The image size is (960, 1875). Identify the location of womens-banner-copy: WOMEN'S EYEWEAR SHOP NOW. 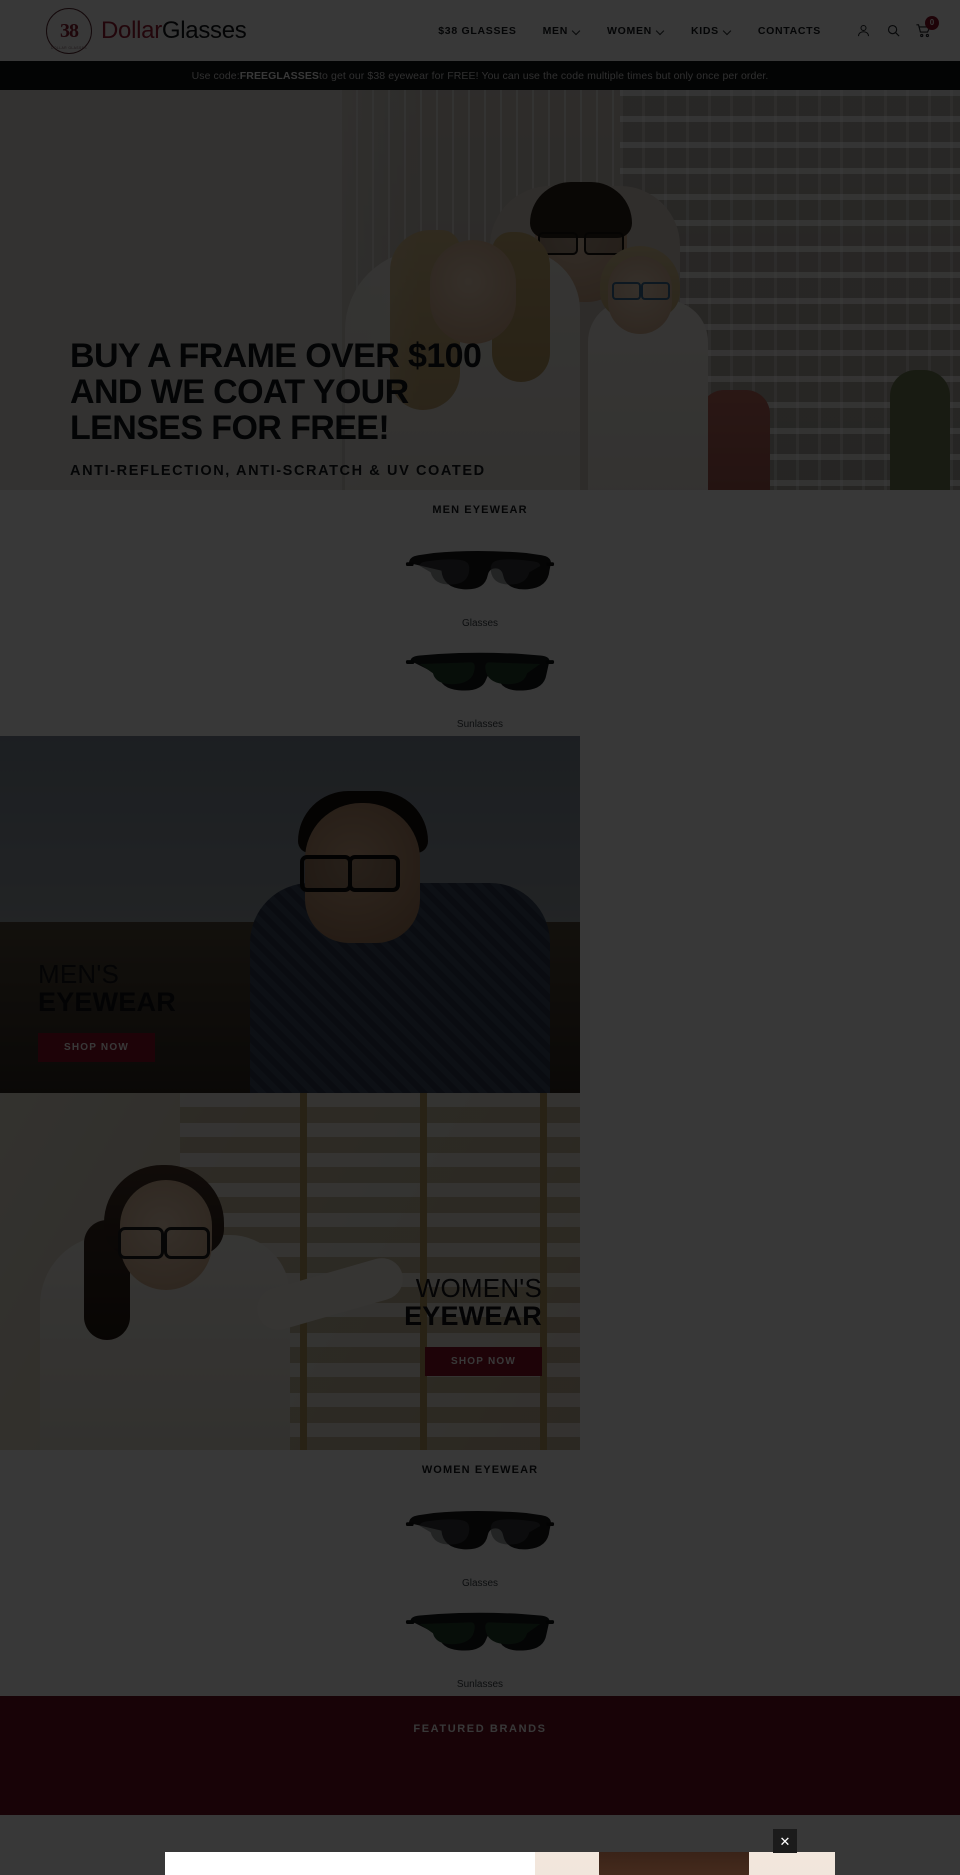
(473, 1325).